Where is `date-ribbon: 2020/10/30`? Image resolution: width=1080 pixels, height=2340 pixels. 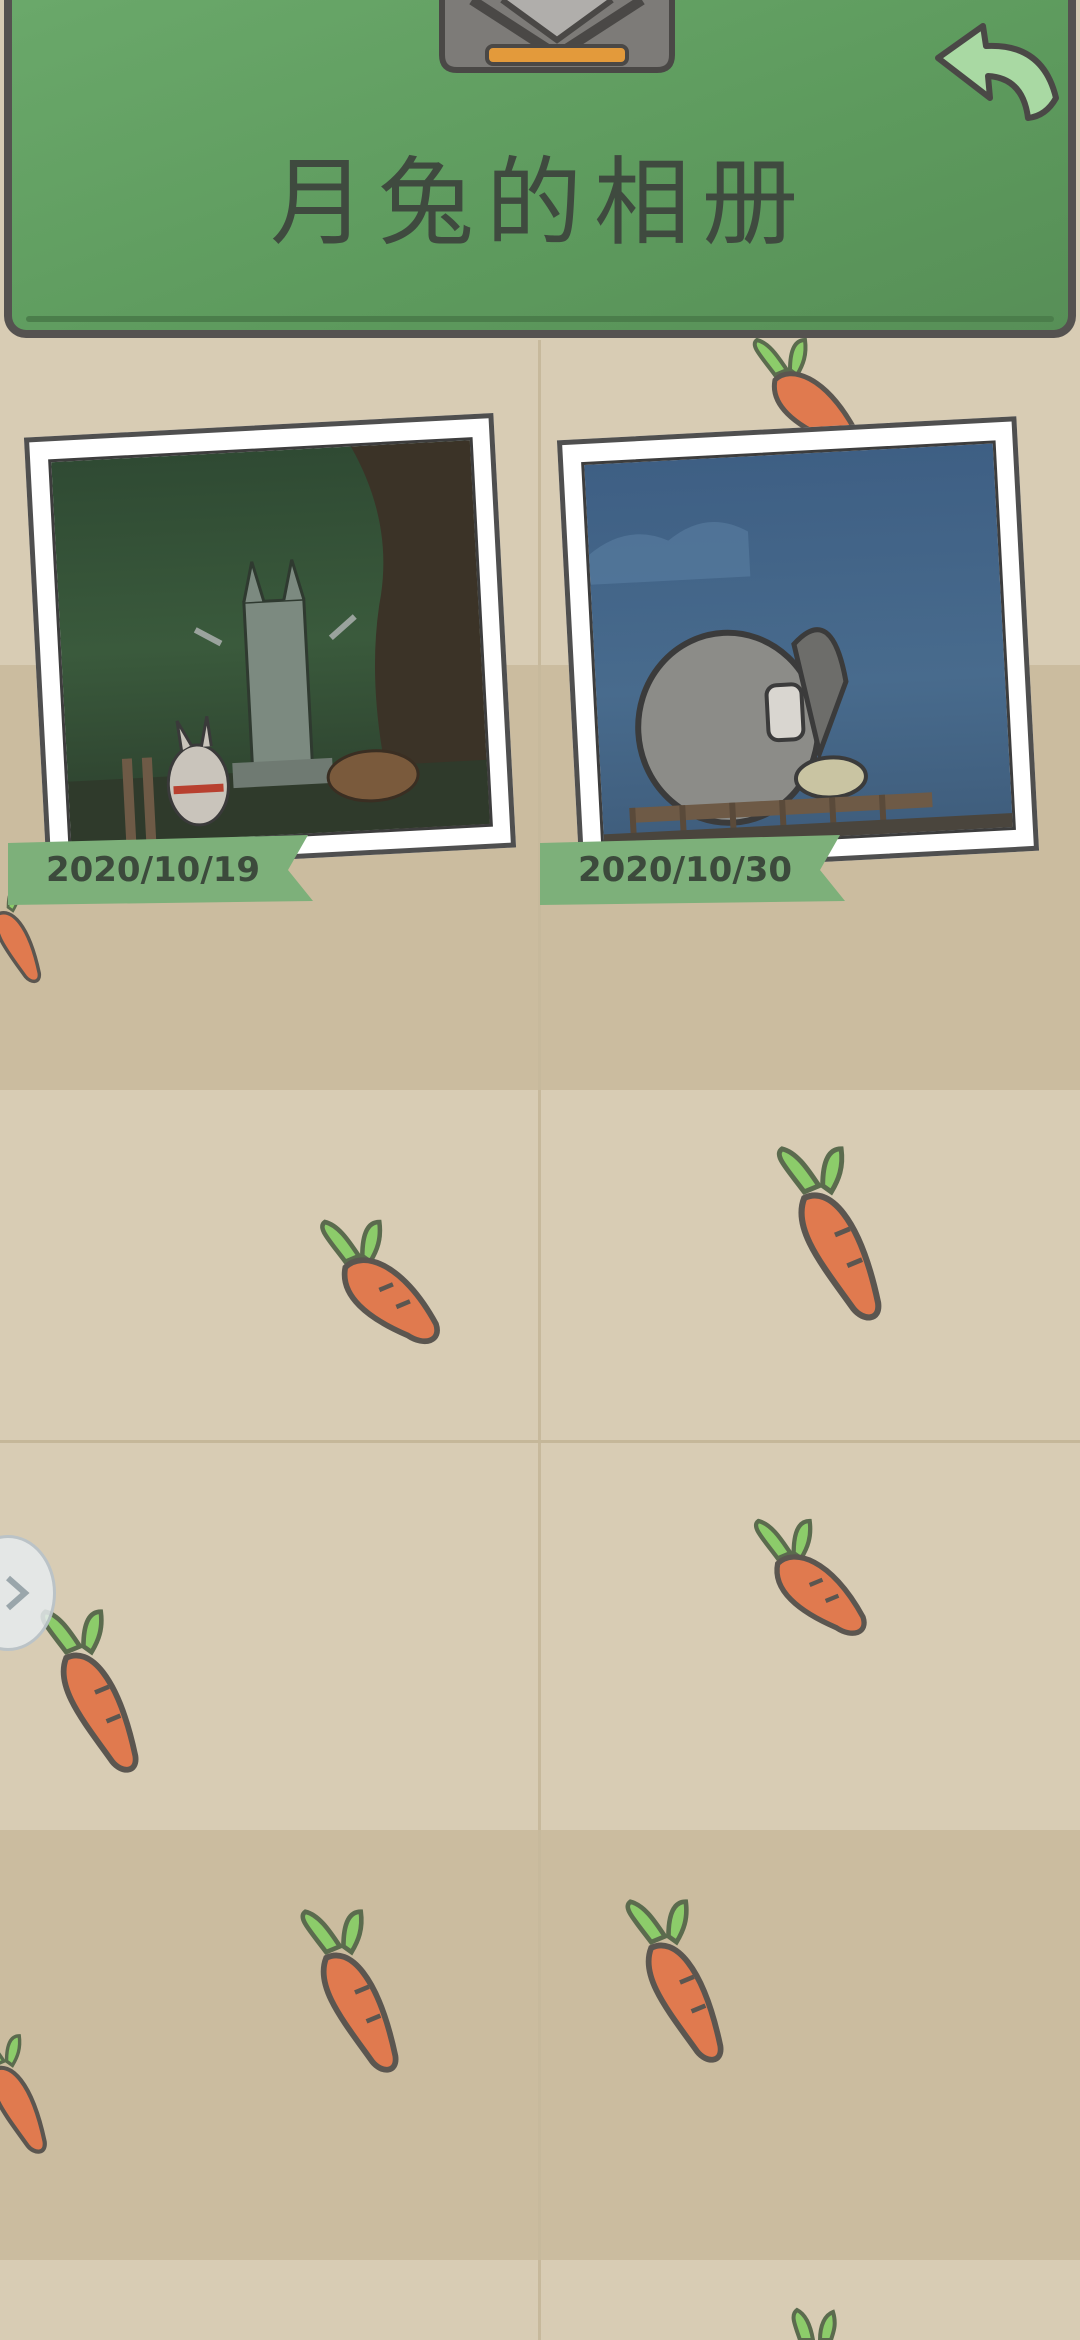 date-ribbon: 2020/10/30 is located at coordinates (692, 870).